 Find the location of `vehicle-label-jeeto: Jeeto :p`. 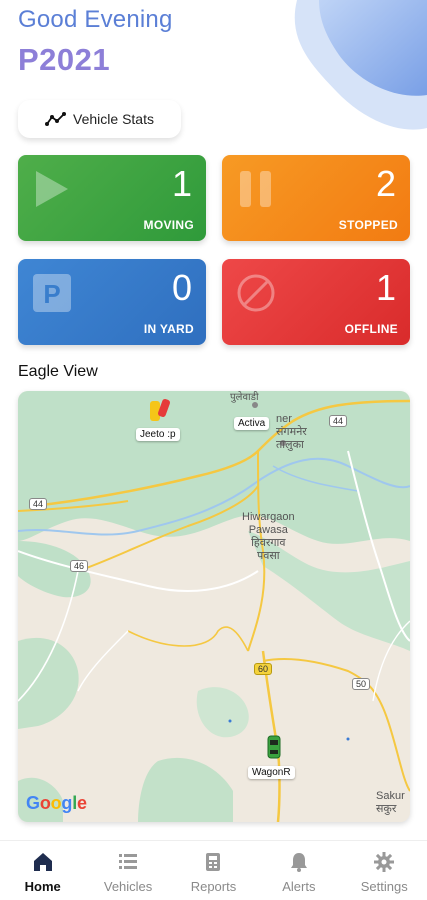

vehicle-label-jeeto: Jeeto :p is located at coordinates (158, 434).